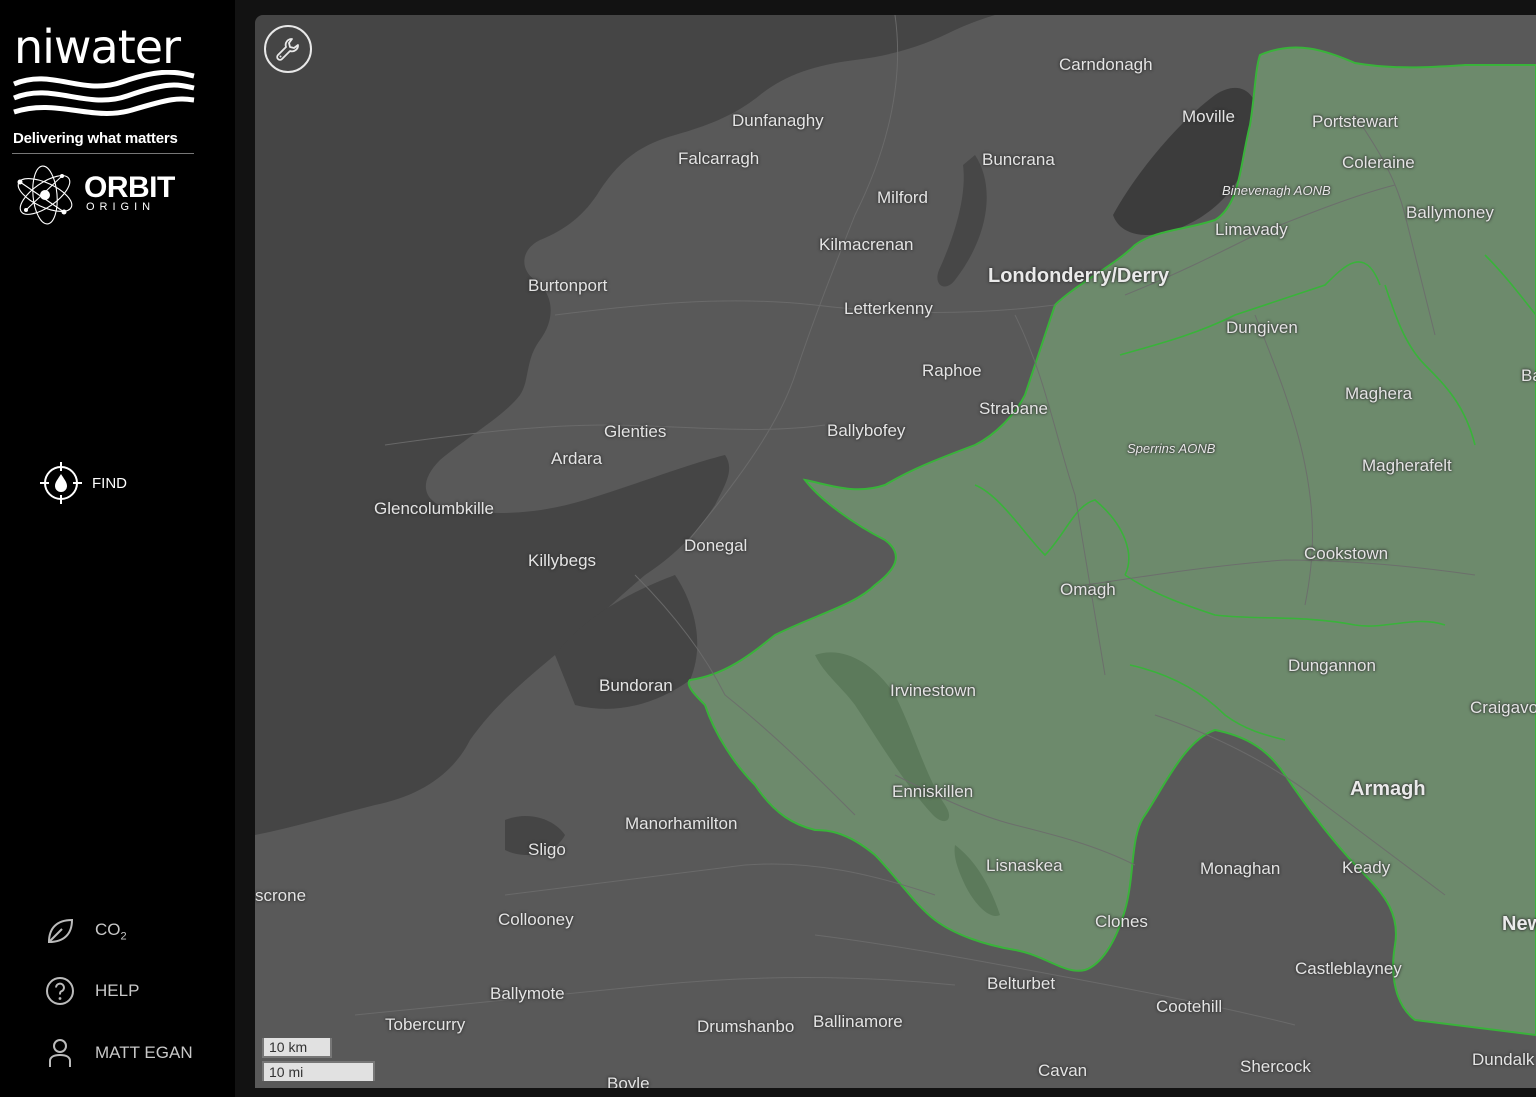 The height and width of the screenshot is (1097, 1536). Describe the element at coordinates (1450, 212) in the screenshot. I see `place-label: Ballymoney` at that location.